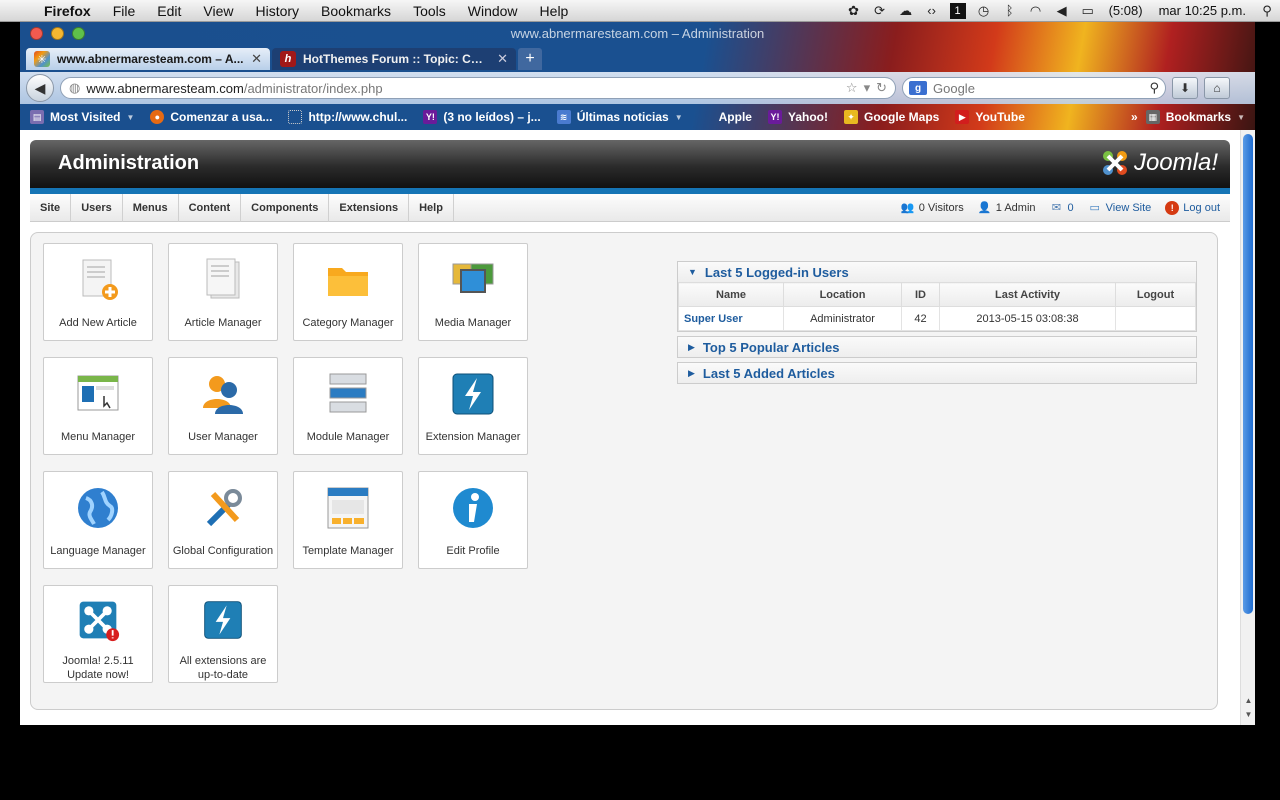 The image size is (1280, 800). What do you see at coordinates (285, 207) in the screenshot?
I see `main-menu-components: Components` at bounding box center [285, 207].